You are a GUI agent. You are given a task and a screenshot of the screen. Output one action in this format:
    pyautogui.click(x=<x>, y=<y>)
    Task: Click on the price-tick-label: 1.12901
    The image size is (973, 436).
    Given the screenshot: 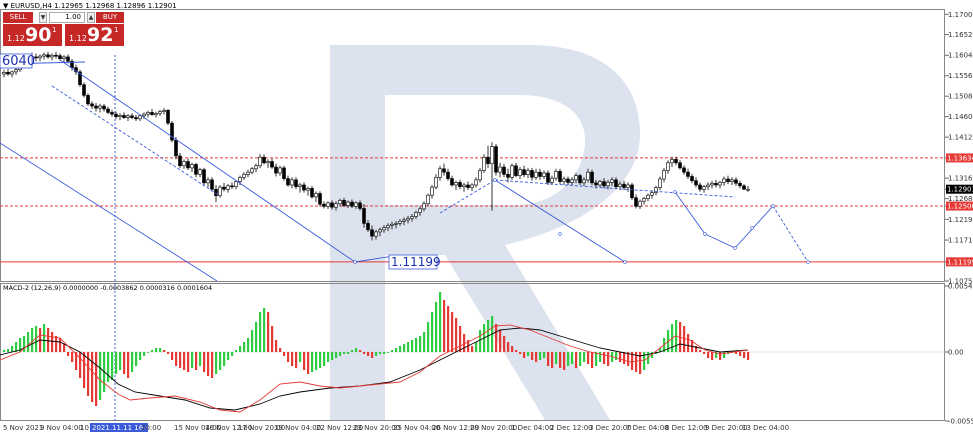 What is the action you would take?
    pyautogui.click(x=960, y=190)
    